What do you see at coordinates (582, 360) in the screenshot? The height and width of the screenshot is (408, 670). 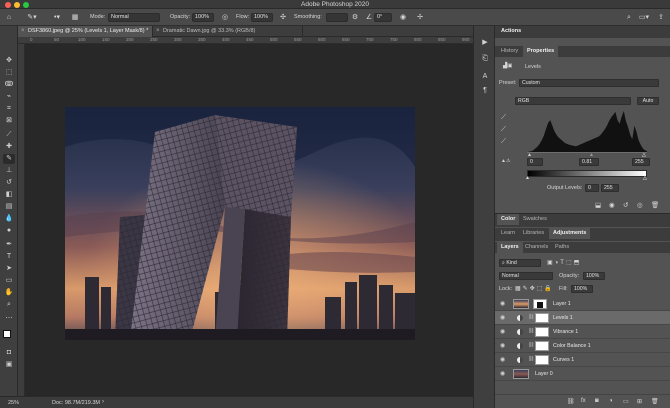 I see `layer-row: ◉ ⛓ Curves 1` at bounding box center [582, 360].